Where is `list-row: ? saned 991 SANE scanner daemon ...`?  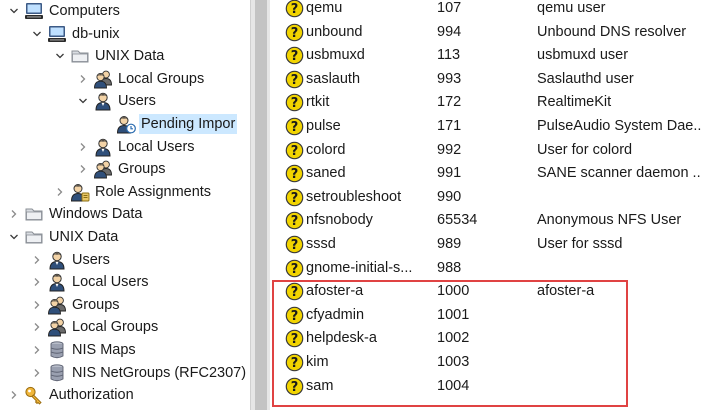
list-row: ? saned 991 SANE scanner daemon ... is located at coordinates (485, 173).